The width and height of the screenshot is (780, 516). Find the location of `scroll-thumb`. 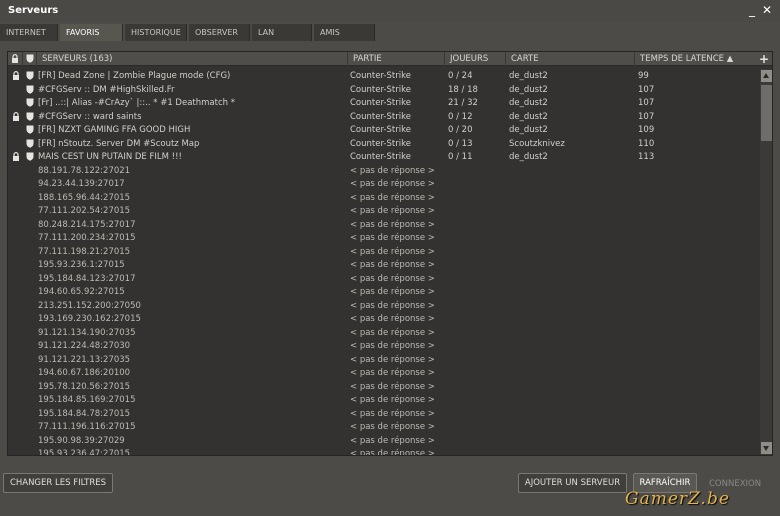

scroll-thumb is located at coordinates (766, 113).